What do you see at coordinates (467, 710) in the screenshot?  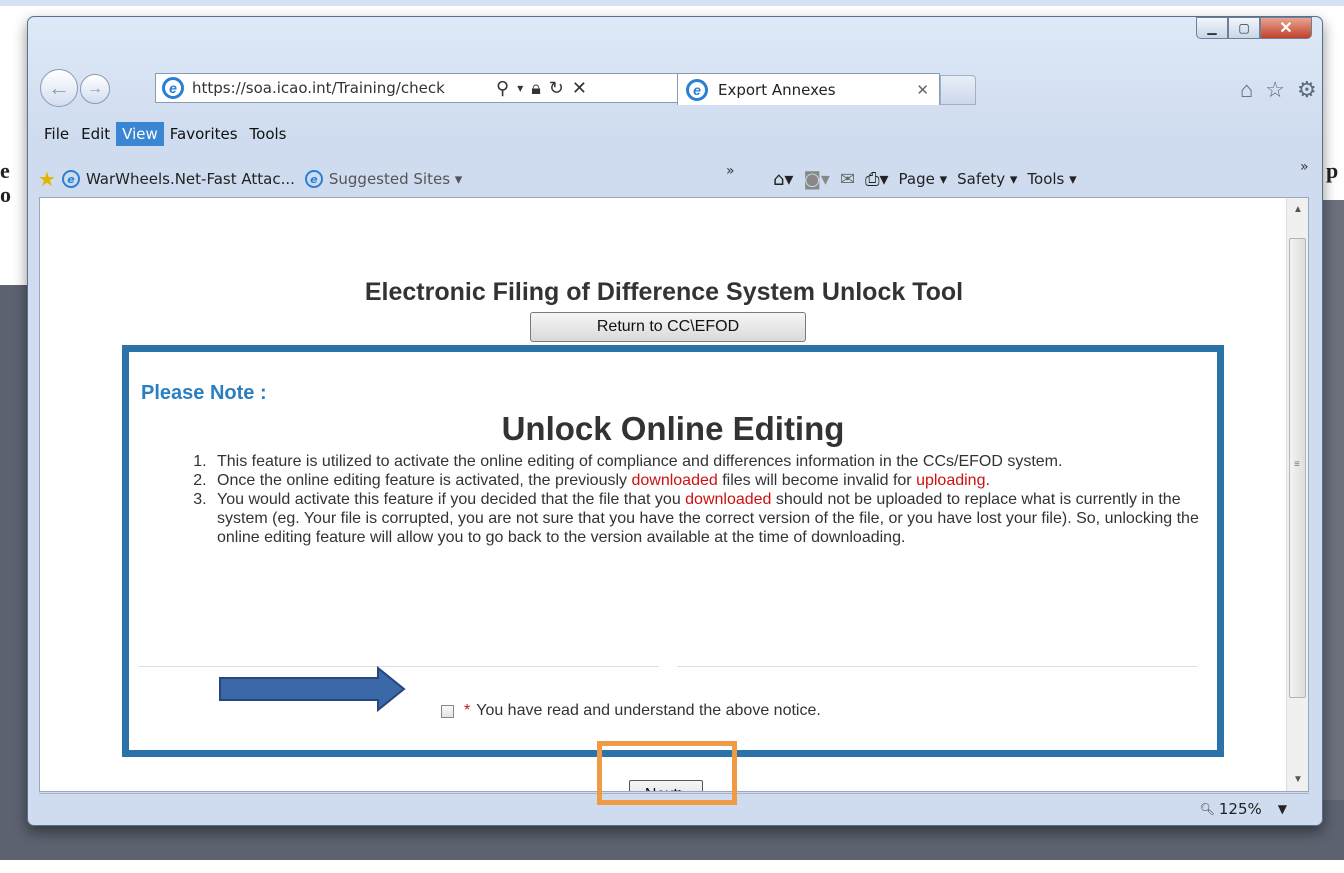 I see `required-asterisk: *` at bounding box center [467, 710].